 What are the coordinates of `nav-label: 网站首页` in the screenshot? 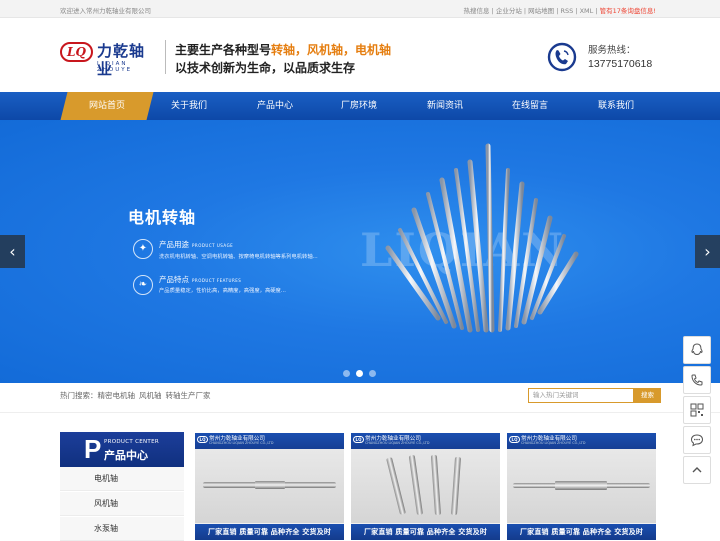 It's located at (107, 106).